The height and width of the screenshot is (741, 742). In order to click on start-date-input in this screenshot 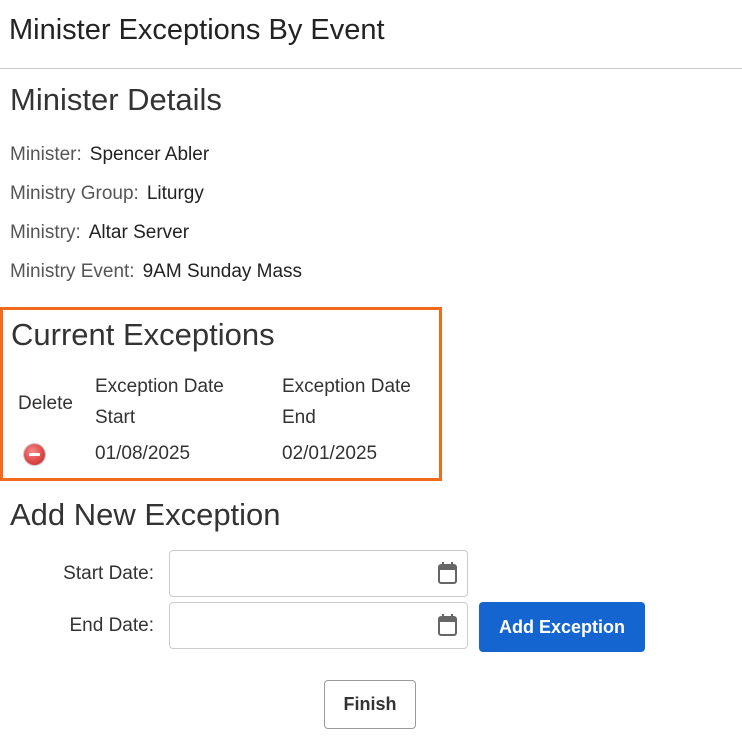, I will do `click(318, 573)`.